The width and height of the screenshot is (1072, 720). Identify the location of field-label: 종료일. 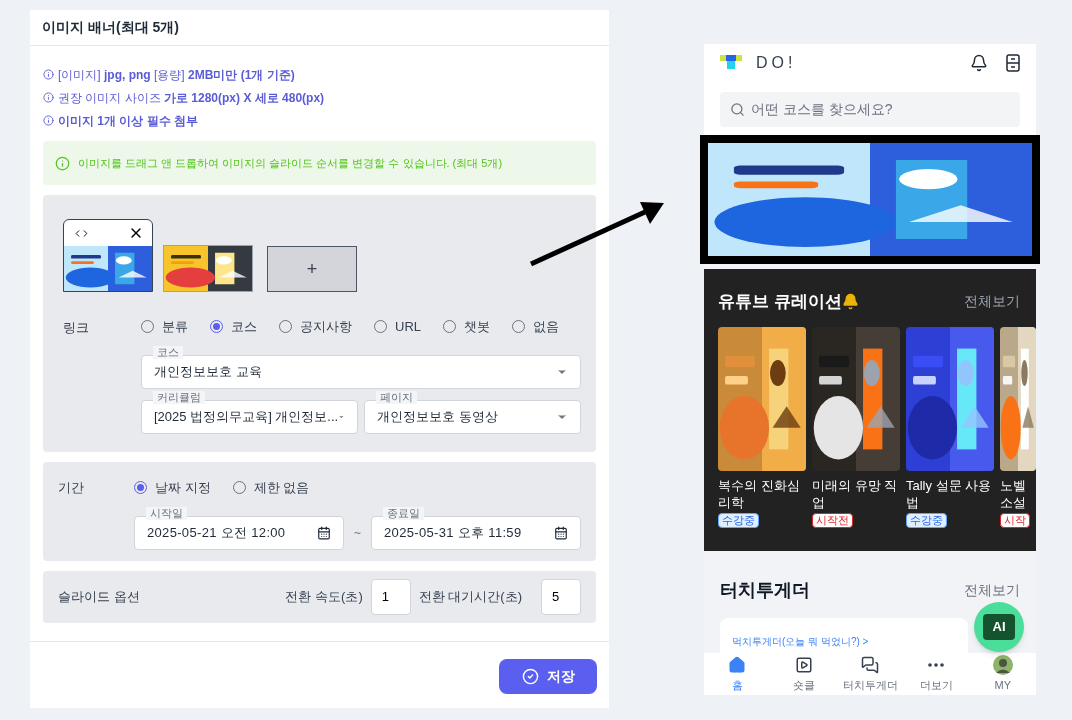
(403, 513).